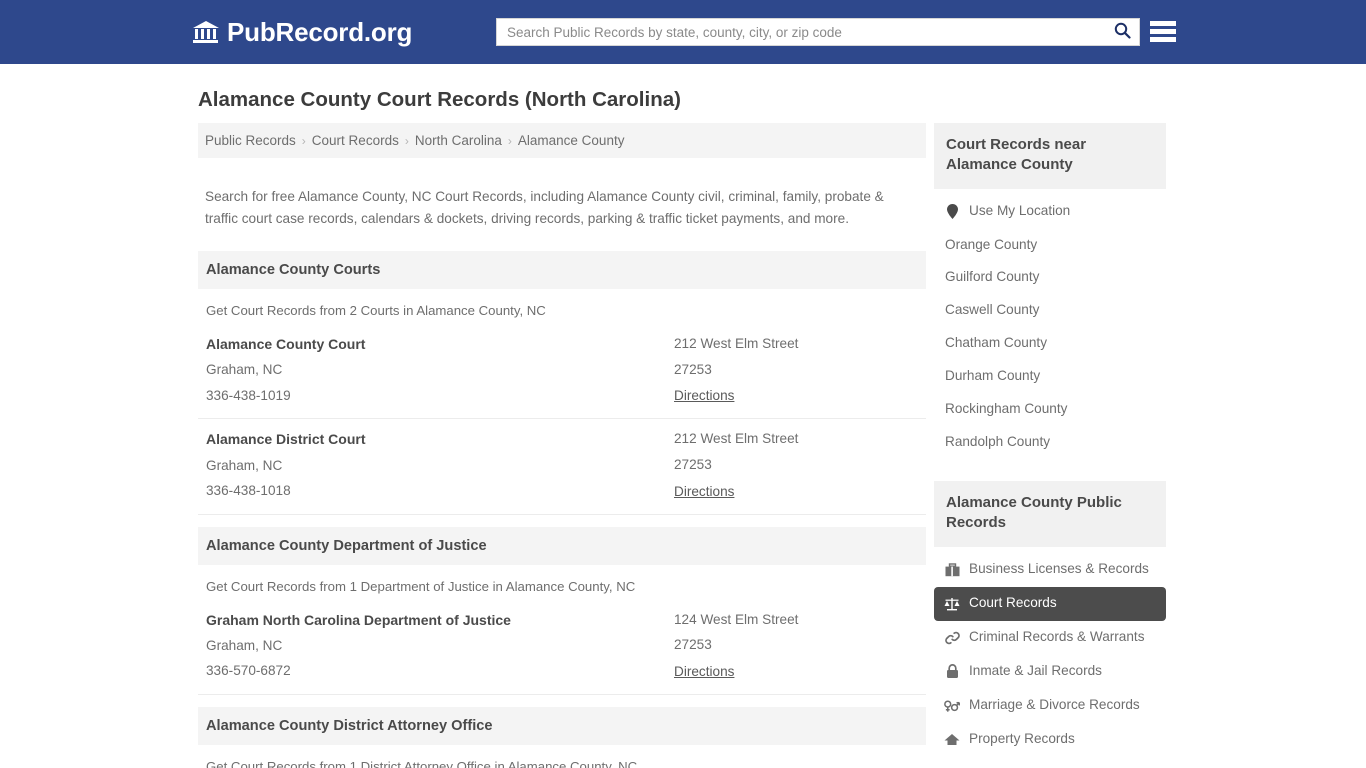  Describe the element at coordinates (1050, 277) in the screenshot. I see `sidebar-item-guilford-county: Guilford County` at that location.